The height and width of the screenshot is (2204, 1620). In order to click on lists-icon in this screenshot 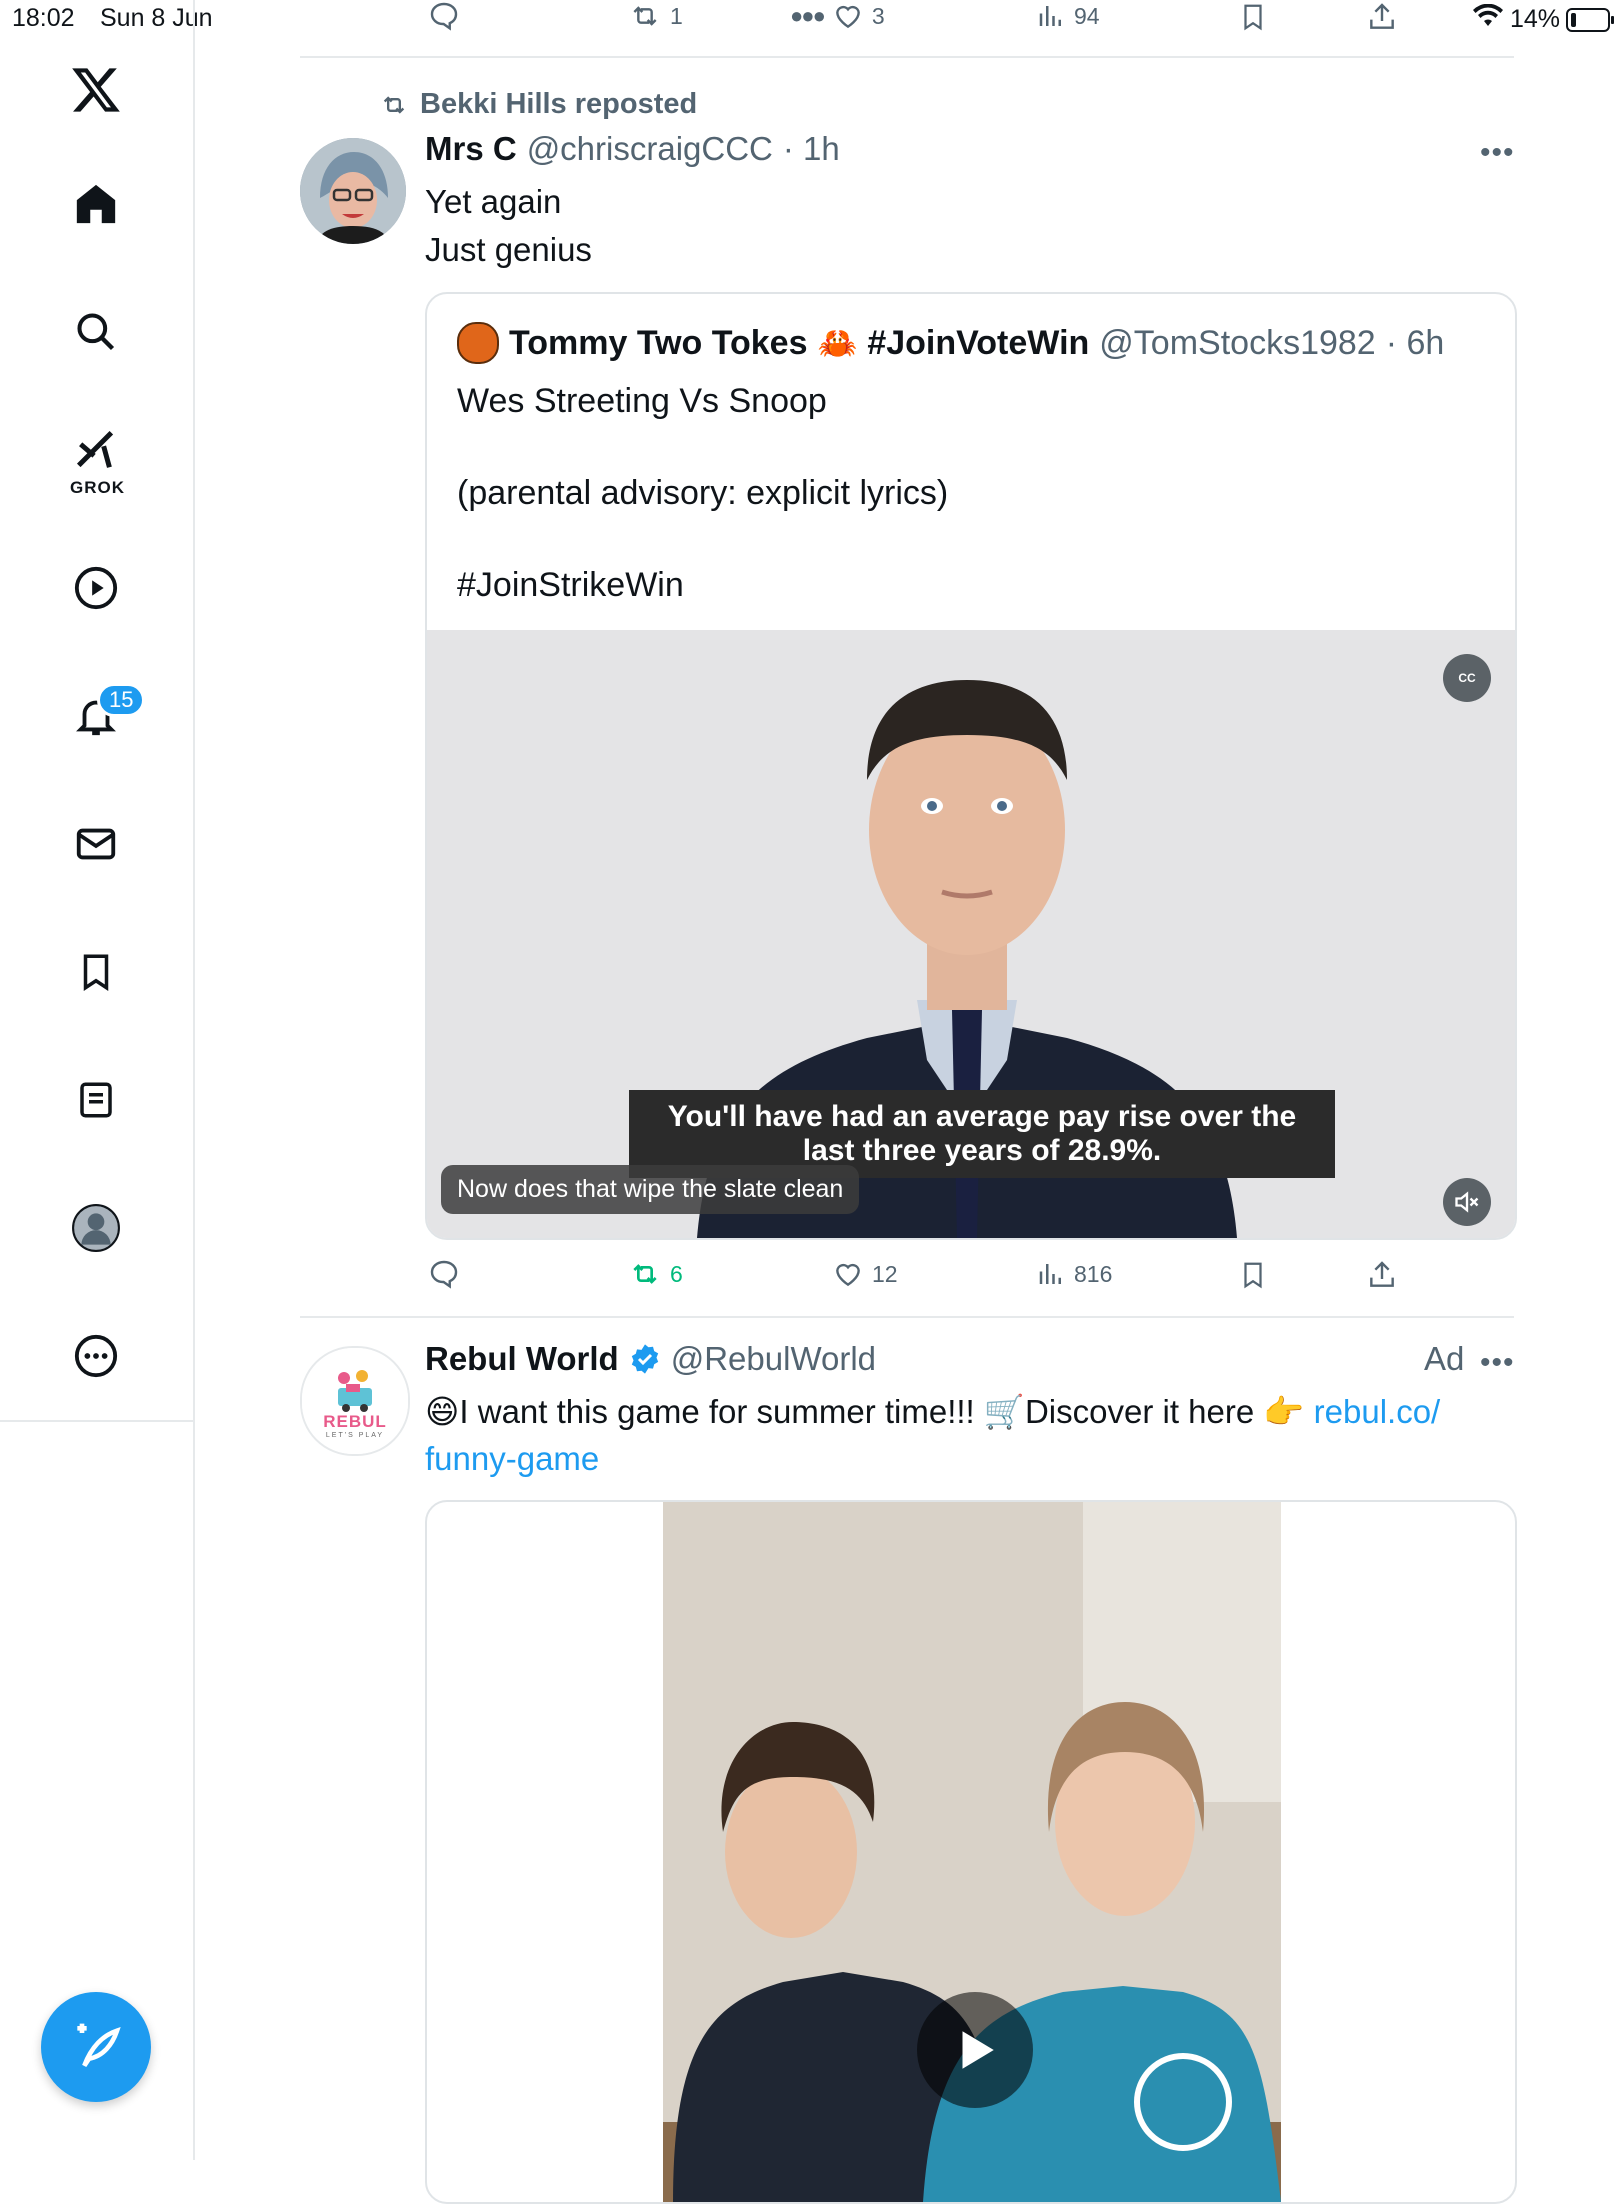, I will do `click(96, 1100)`.